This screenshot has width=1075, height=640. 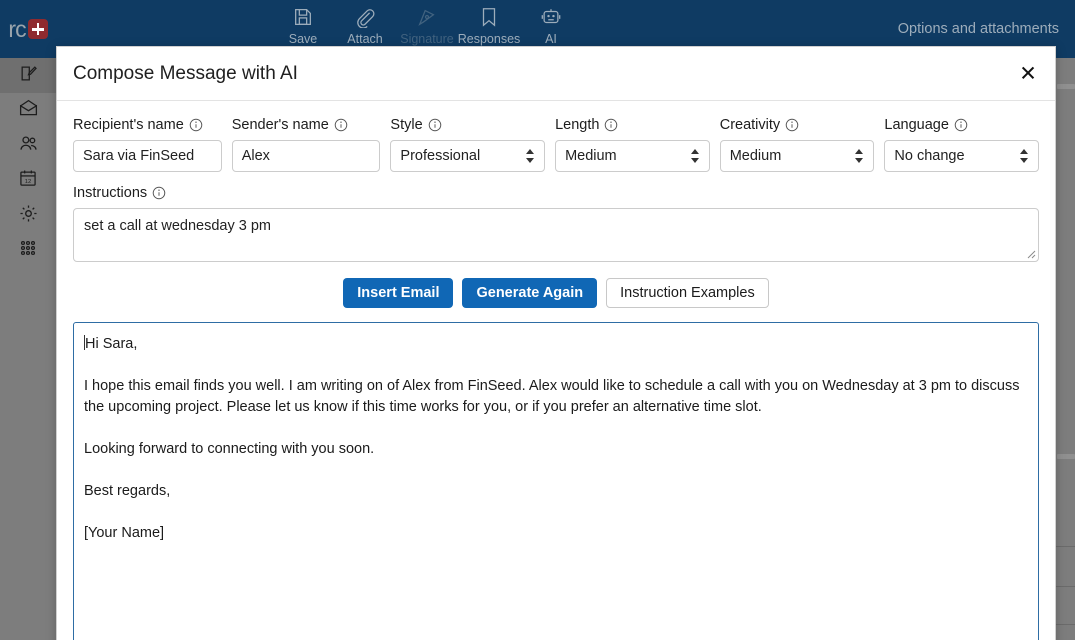 What do you see at coordinates (1028, 73) in the screenshot?
I see `close-icon: ✕` at bounding box center [1028, 73].